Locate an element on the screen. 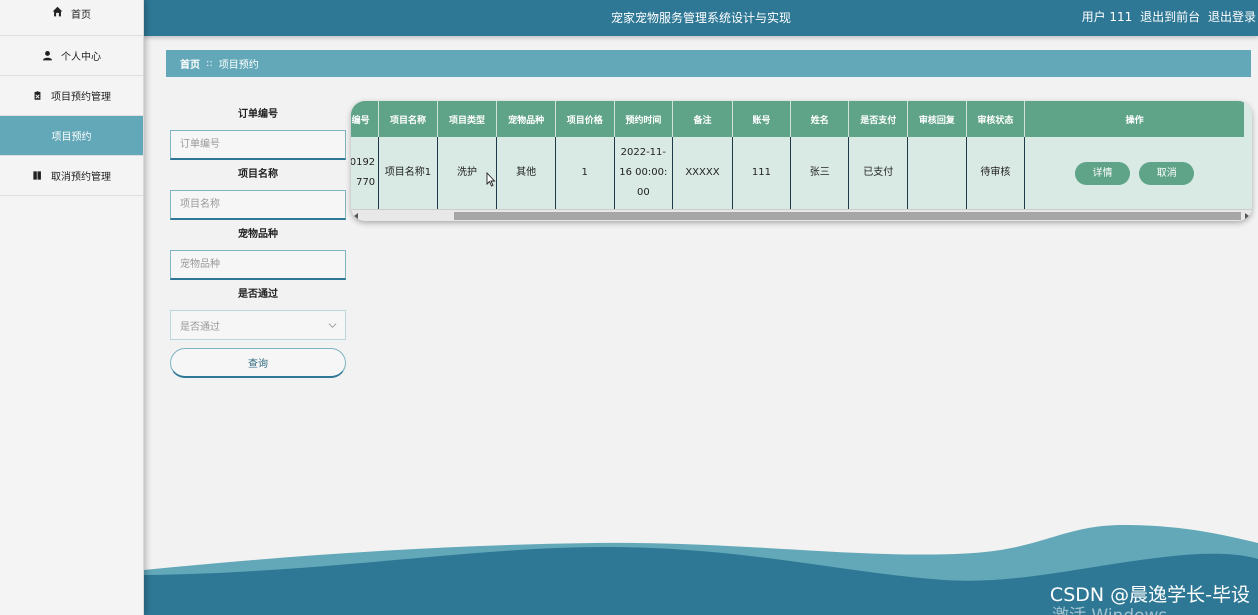  column-header: 账号 is located at coordinates (762, 119).